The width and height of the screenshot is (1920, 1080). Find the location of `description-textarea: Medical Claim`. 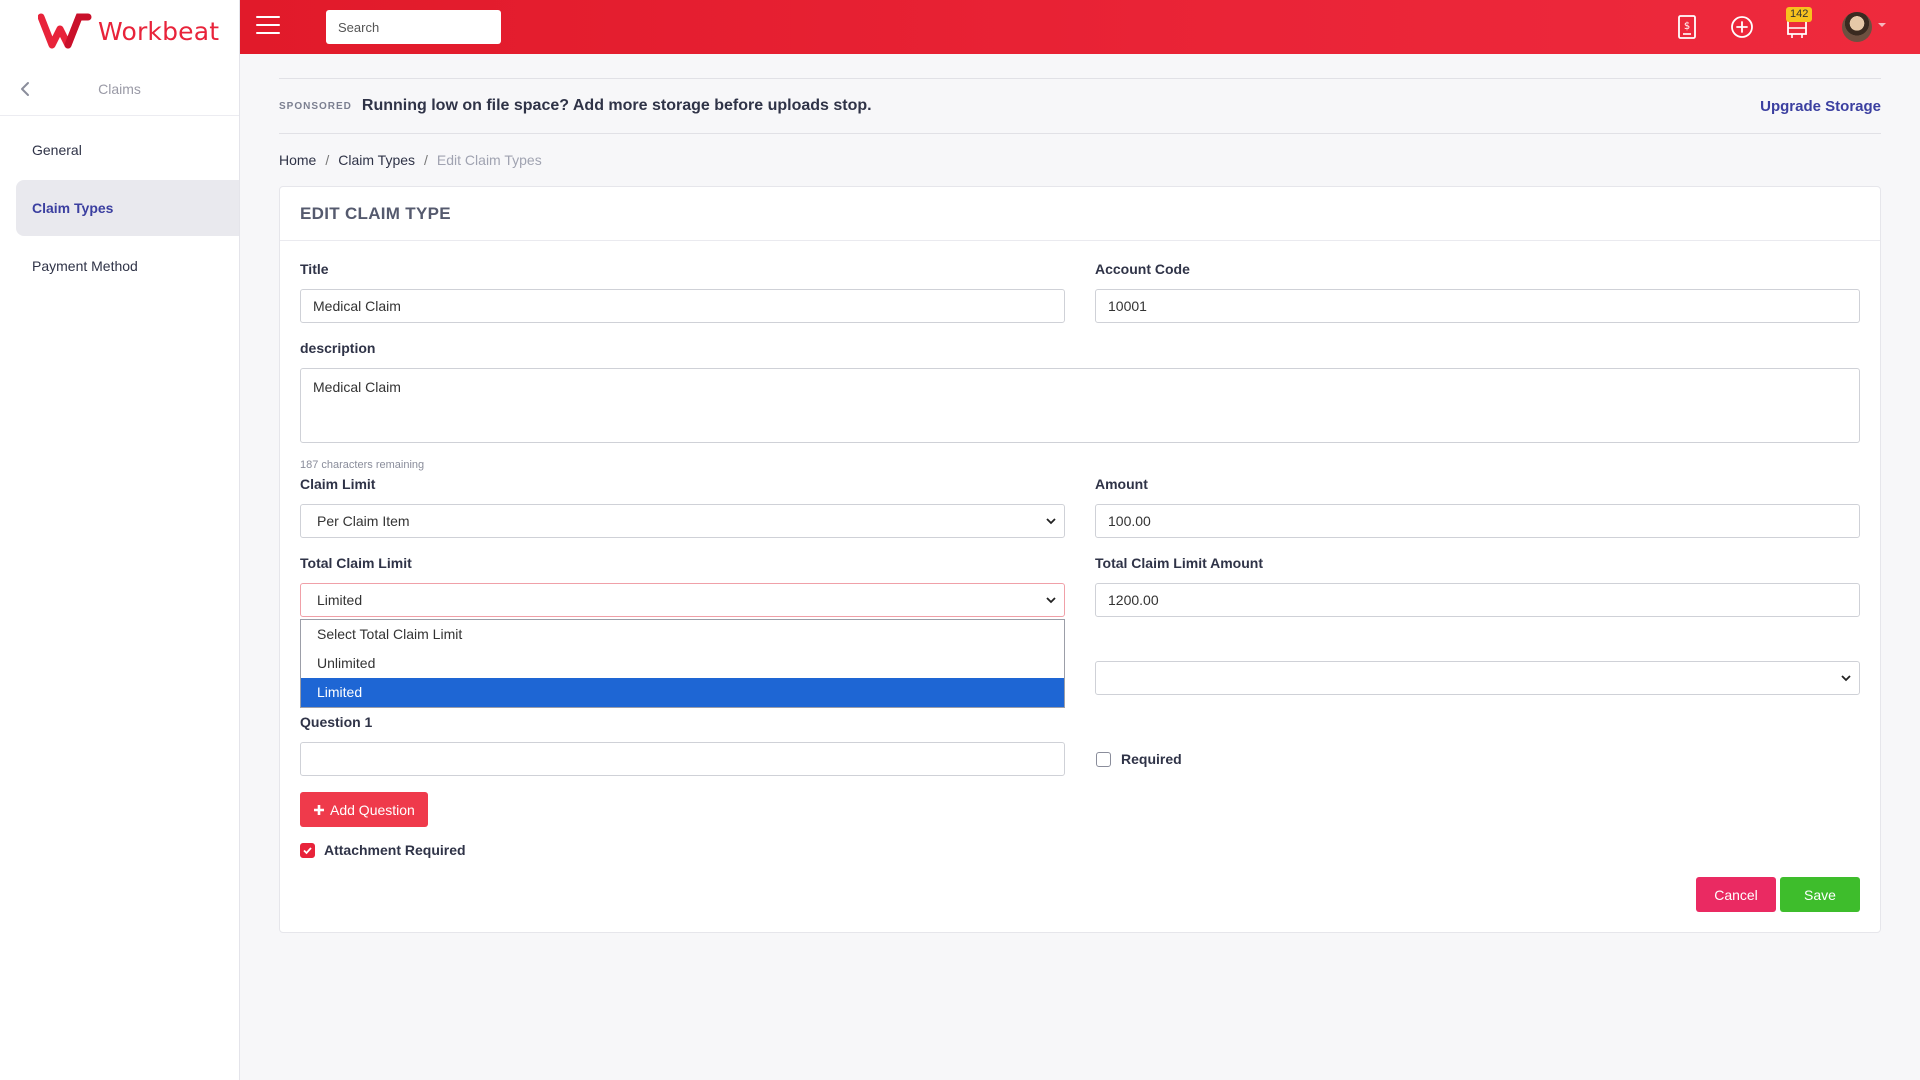

description-textarea: Medical Claim is located at coordinates (1080, 405).